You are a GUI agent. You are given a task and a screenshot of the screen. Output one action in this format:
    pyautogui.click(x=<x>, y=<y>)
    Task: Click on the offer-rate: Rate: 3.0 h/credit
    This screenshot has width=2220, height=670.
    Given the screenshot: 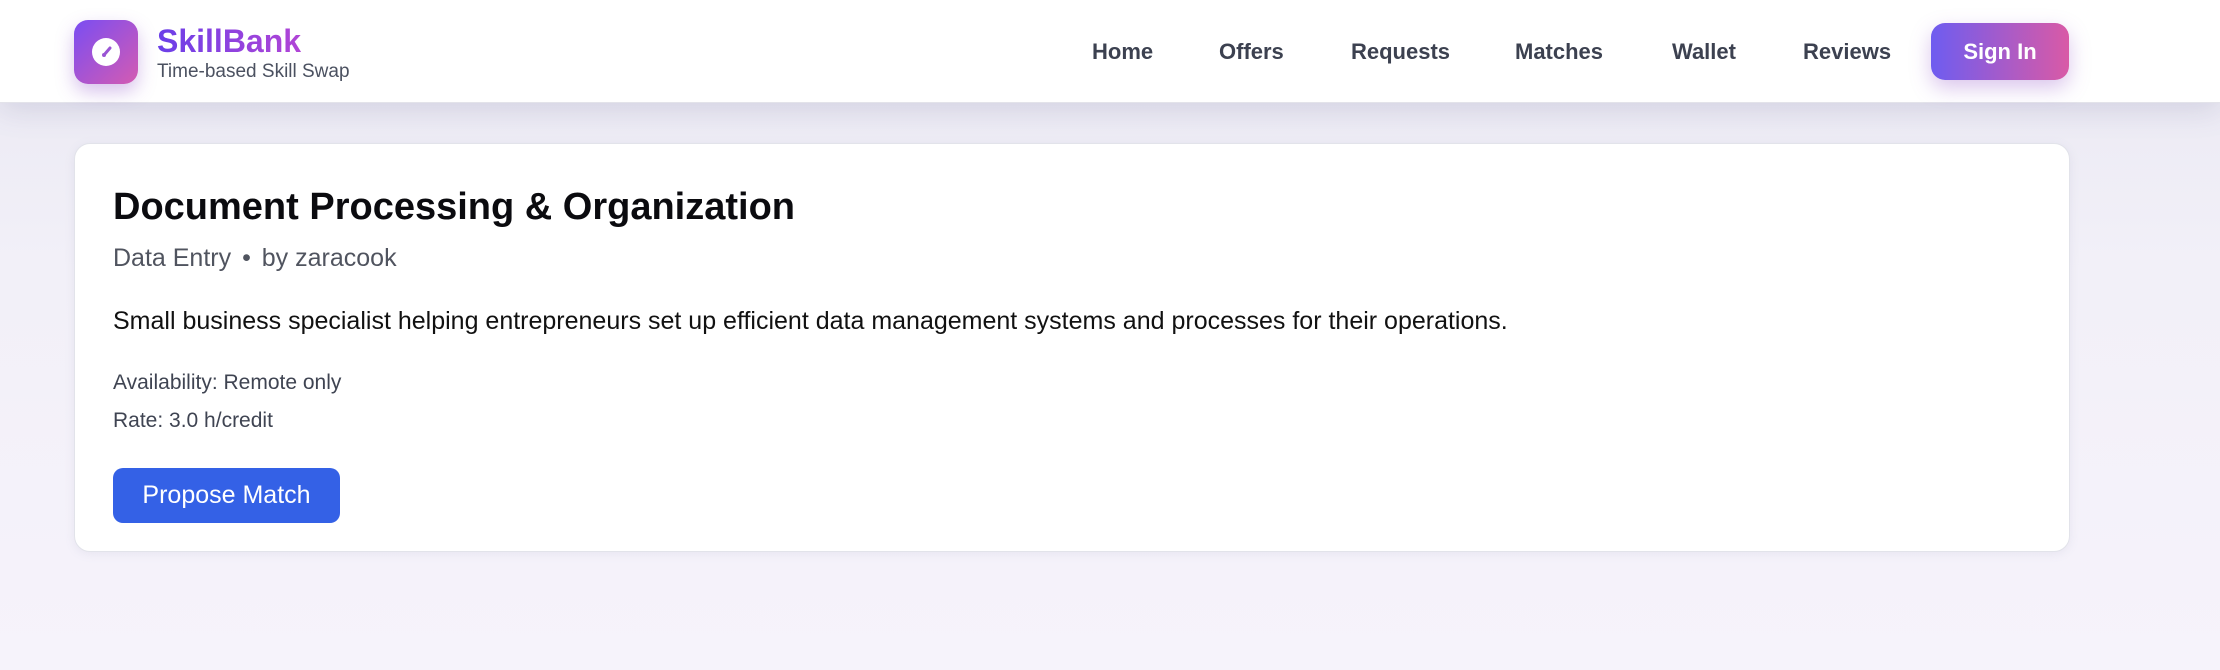 What is the action you would take?
    pyautogui.click(x=193, y=420)
    